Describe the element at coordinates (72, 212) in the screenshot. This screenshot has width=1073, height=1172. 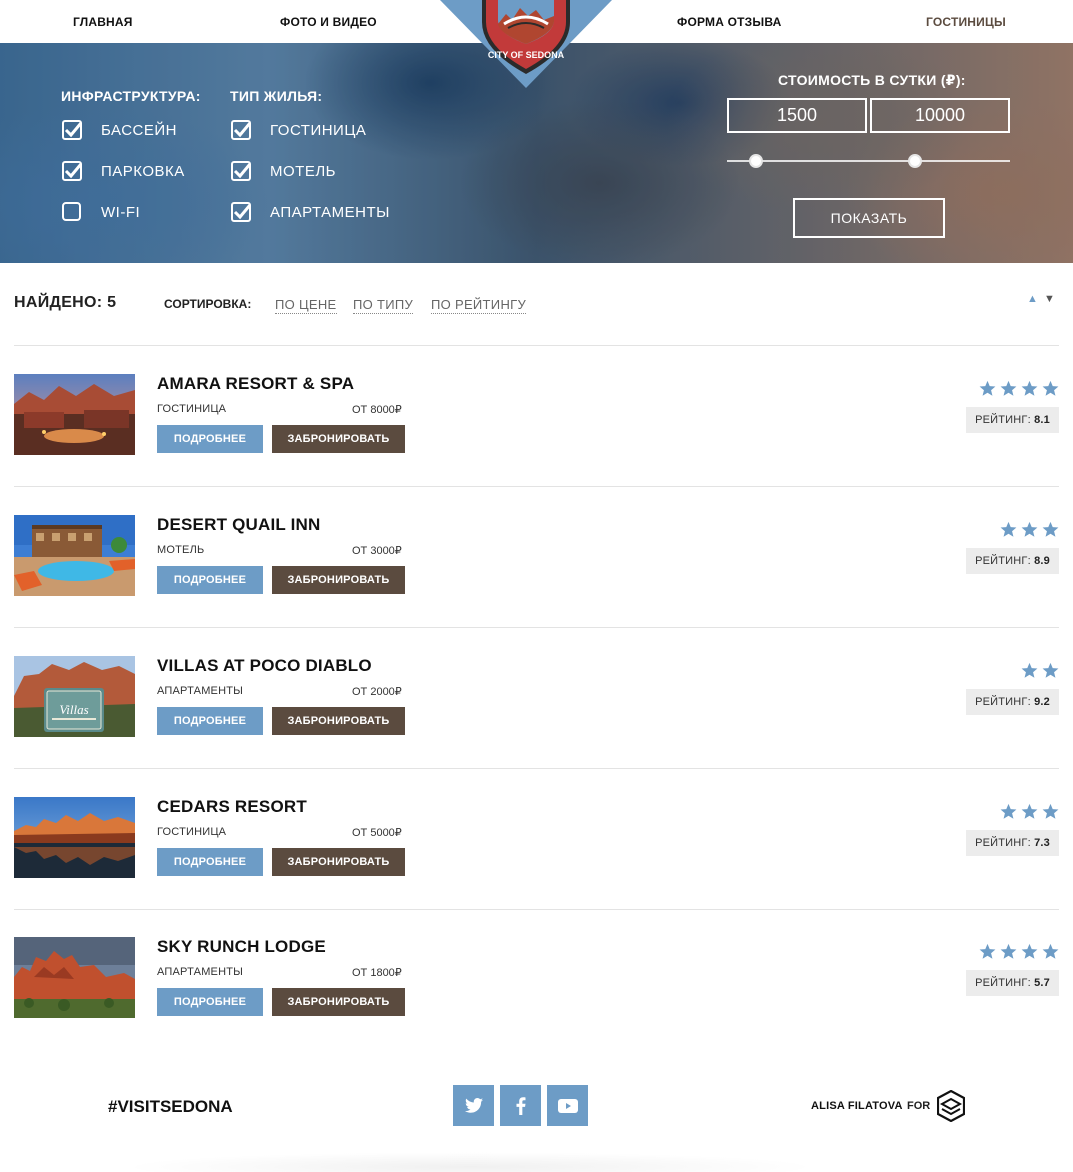
I see `checkbox-unchecked-icon` at that location.